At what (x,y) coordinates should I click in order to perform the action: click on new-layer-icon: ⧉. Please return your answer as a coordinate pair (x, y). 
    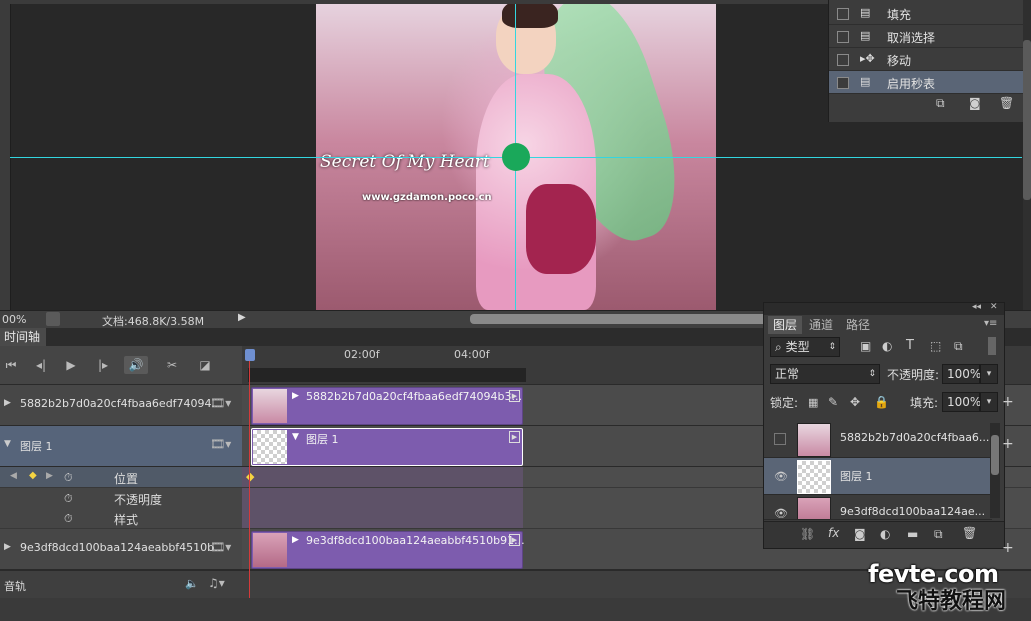
    Looking at the image, I should click on (938, 534).